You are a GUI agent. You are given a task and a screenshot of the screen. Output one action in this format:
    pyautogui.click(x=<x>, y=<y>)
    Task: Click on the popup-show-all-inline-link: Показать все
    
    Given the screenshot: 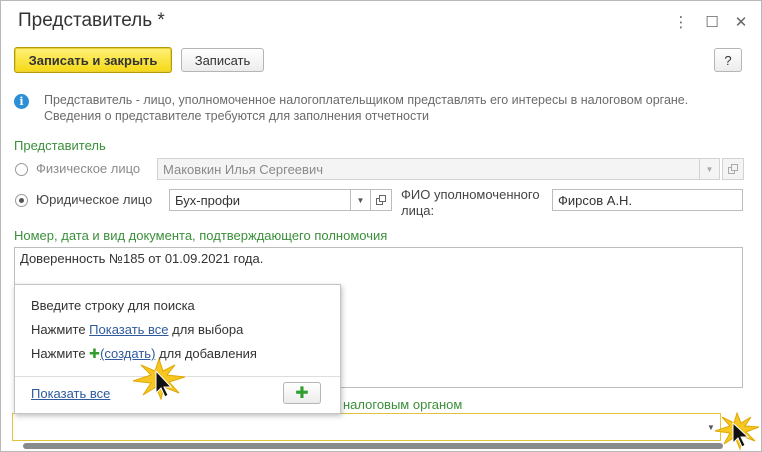 What is the action you would take?
    pyautogui.click(x=128, y=329)
    